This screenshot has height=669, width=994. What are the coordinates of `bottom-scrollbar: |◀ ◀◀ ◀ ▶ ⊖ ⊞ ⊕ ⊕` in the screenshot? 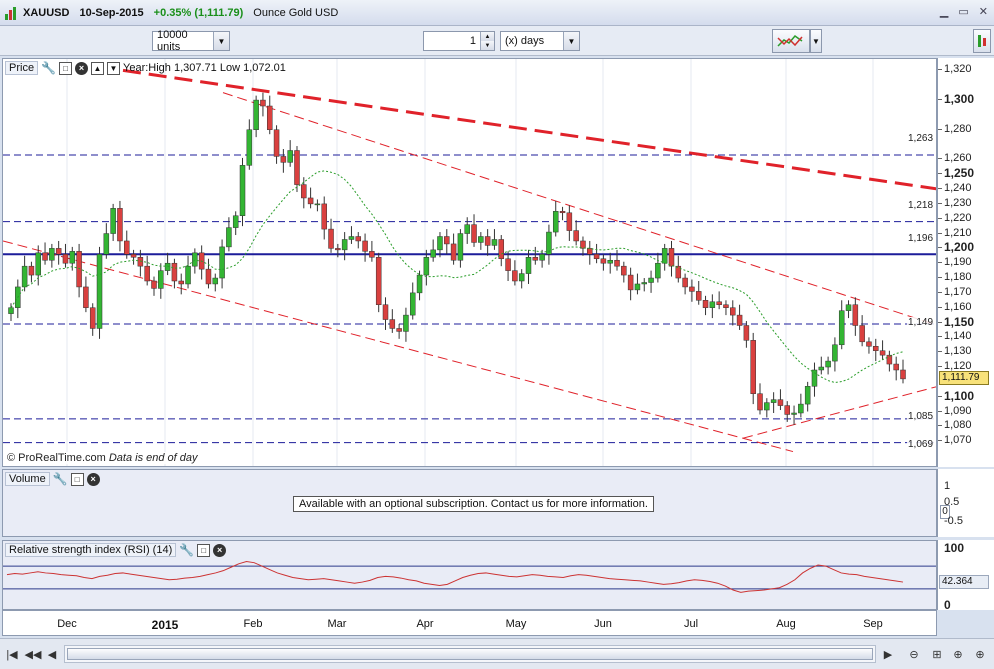 It's located at (497, 653).